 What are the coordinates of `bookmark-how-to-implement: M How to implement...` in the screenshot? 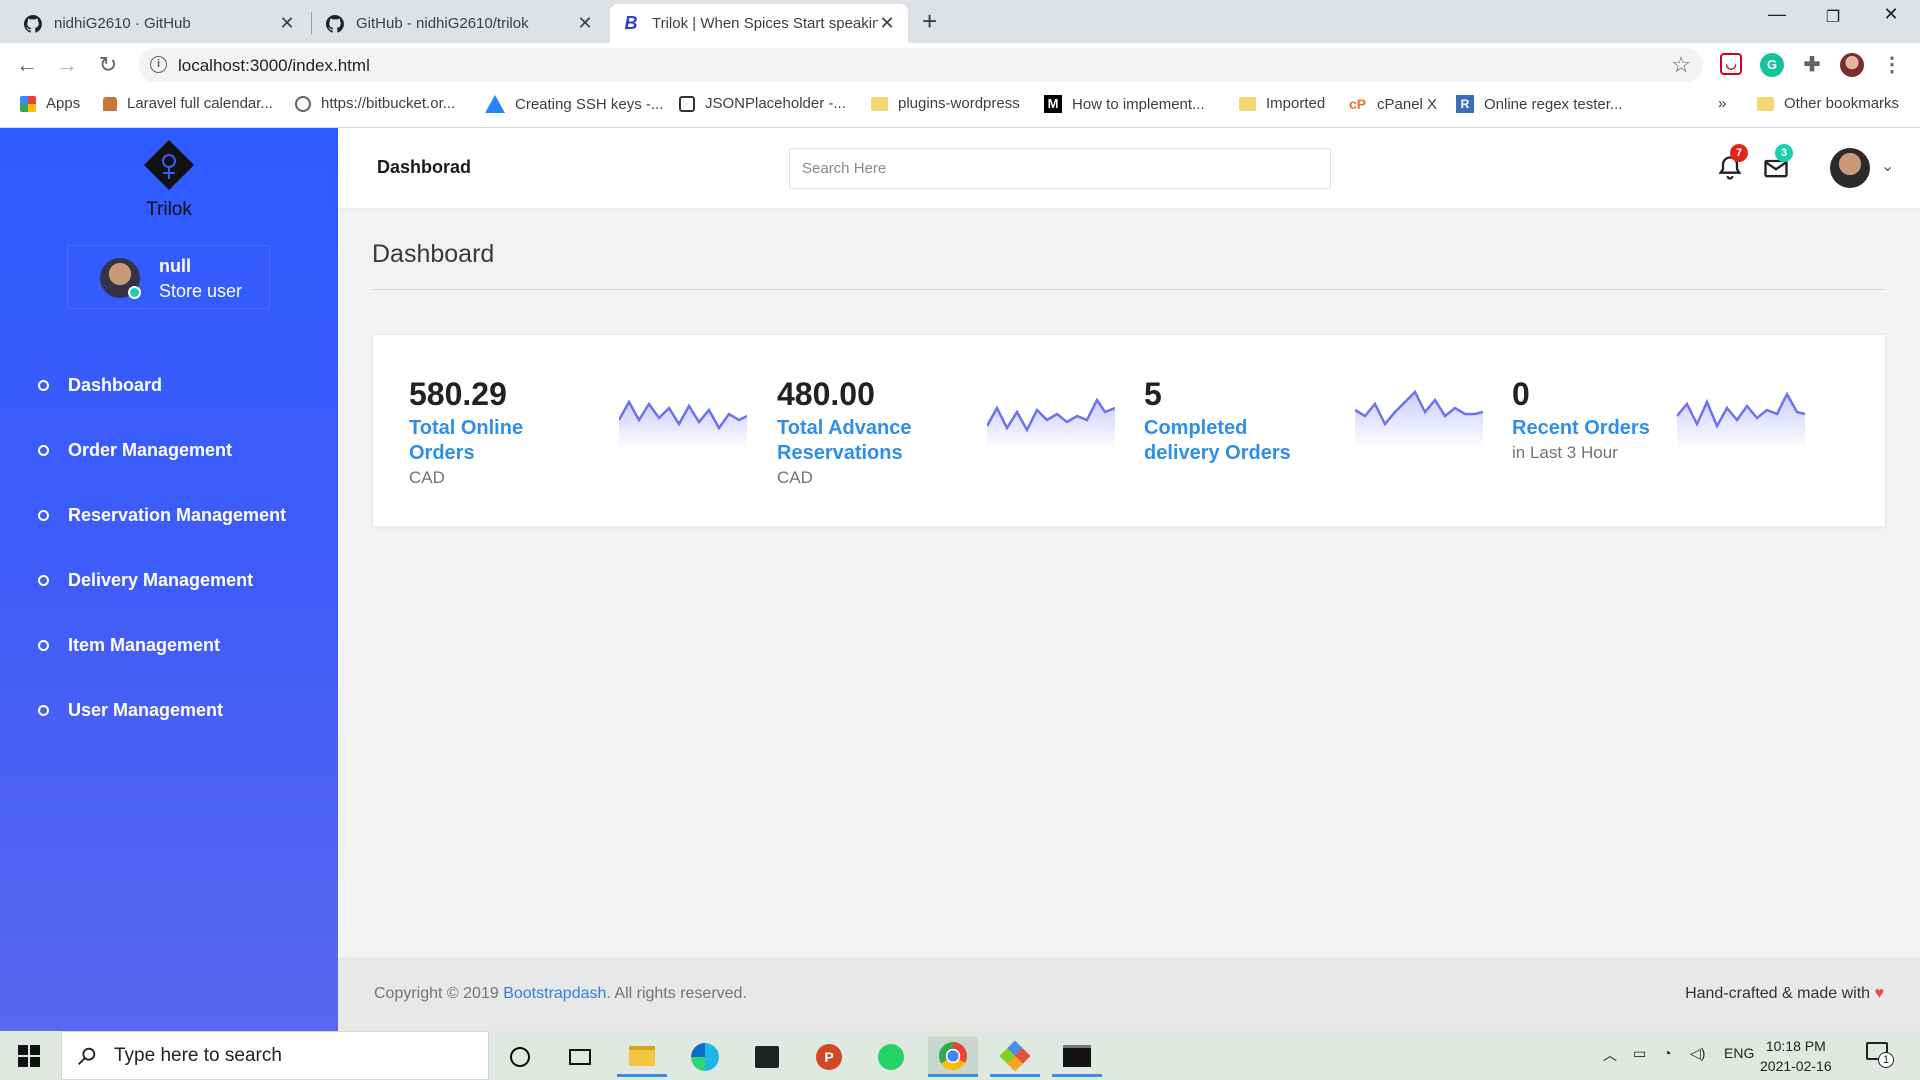 It's located at (1124, 104).